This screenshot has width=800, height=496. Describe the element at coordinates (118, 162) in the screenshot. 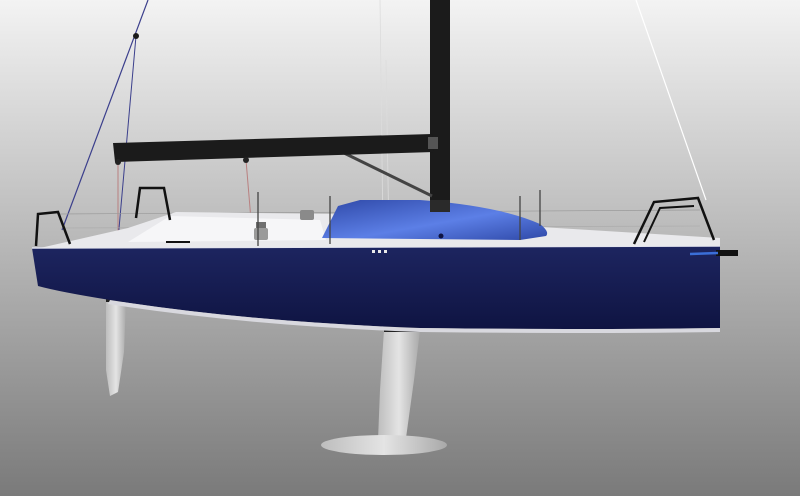

I see `boom-block` at that location.